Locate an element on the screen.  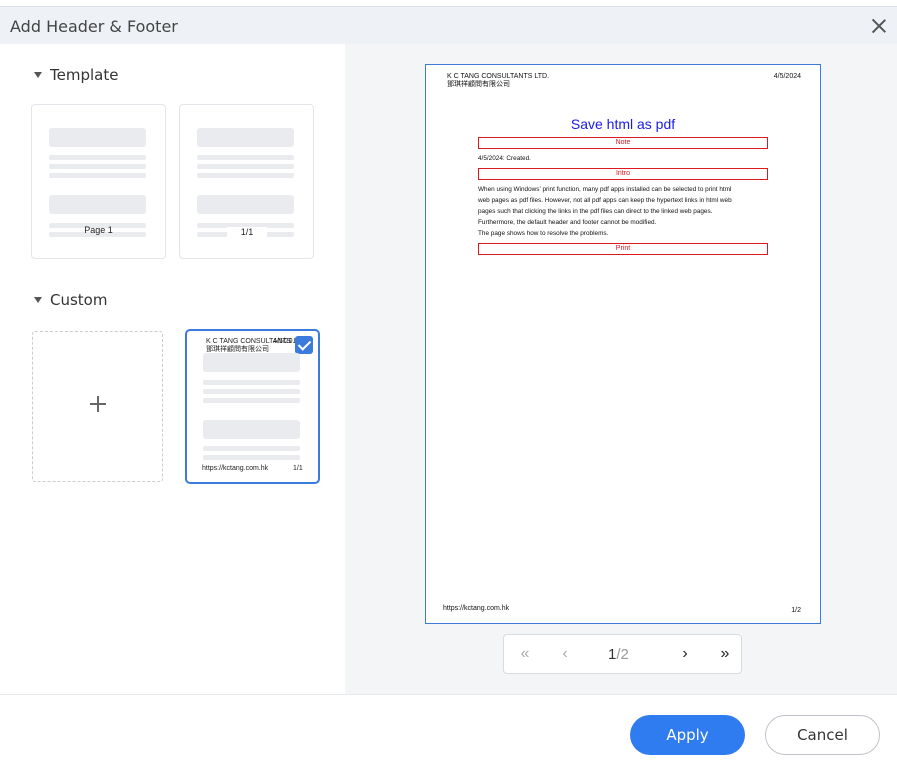
total-pages: /2 is located at coordinates (622, 654).